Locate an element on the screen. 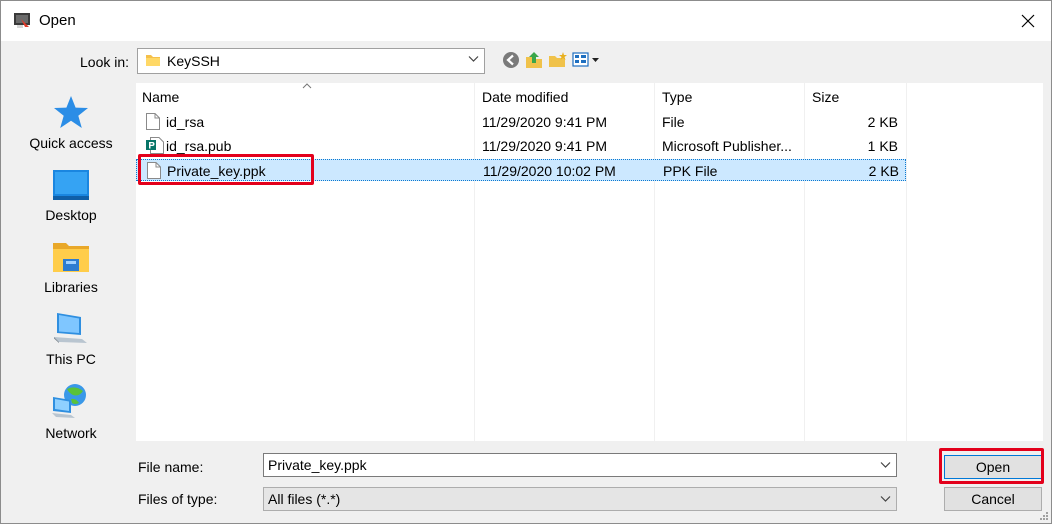 The width and height of the screenshot is (1052, 524). file-type-label: Files of type: is located at coordinates (178, 499).